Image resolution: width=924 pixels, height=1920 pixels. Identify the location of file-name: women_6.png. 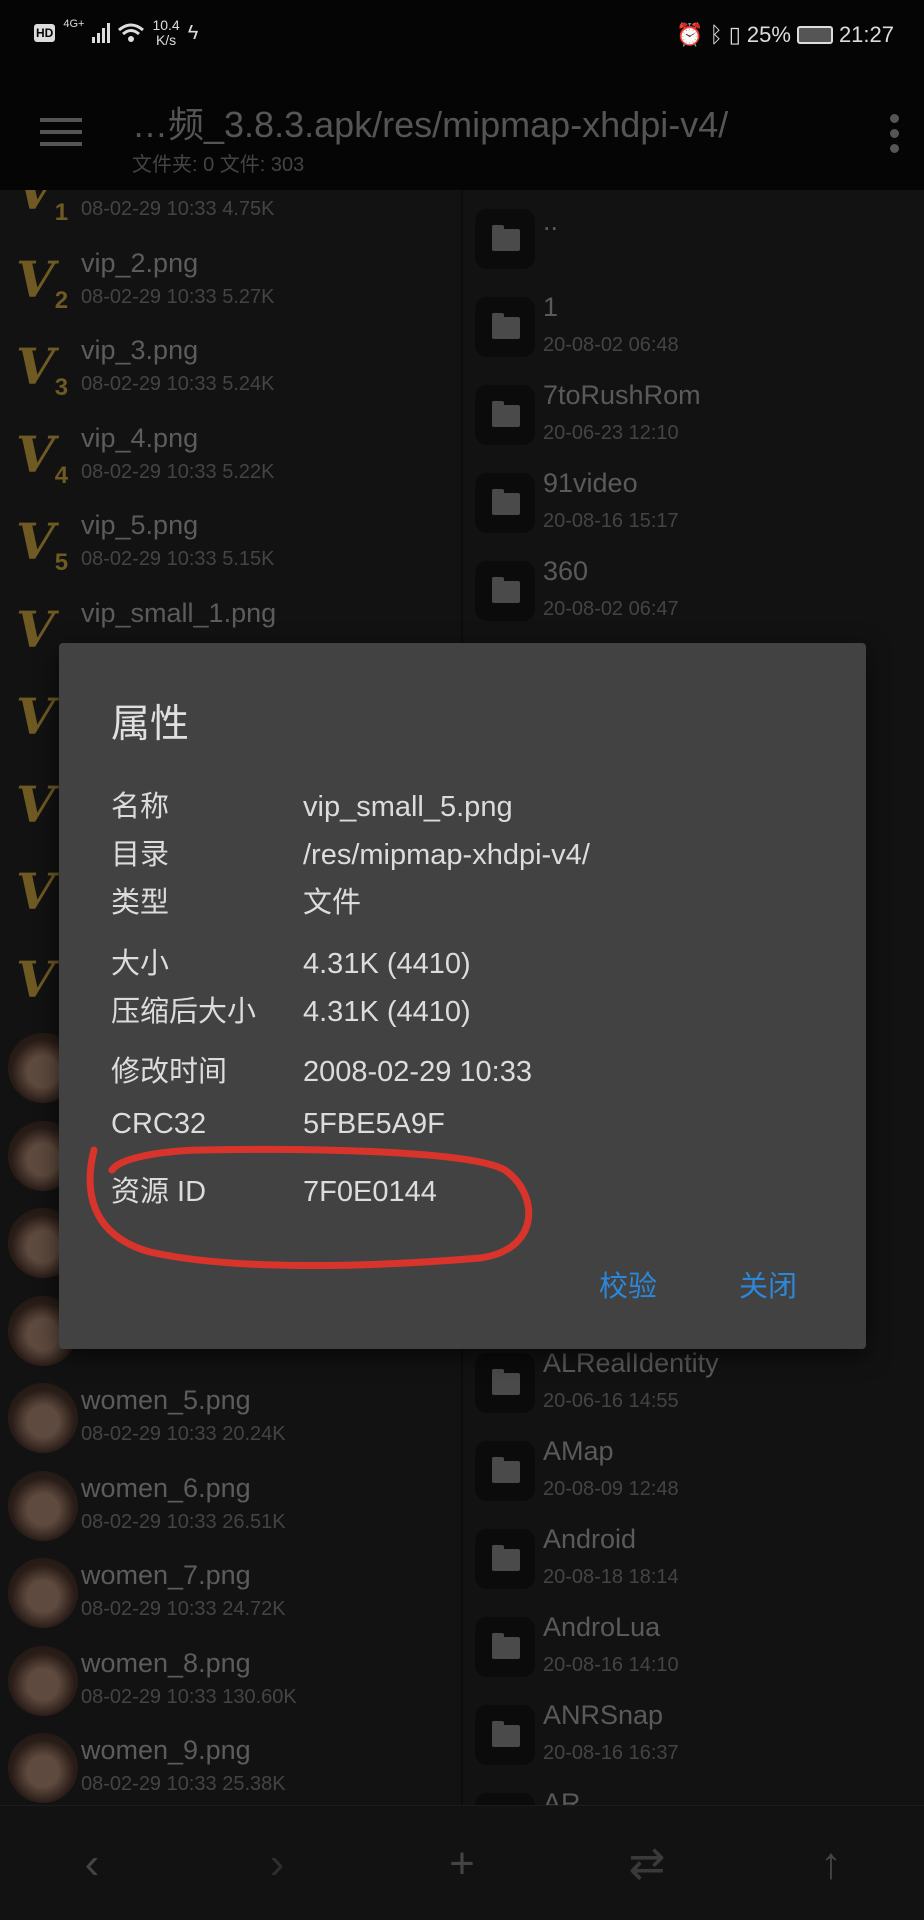
(166, 1487).